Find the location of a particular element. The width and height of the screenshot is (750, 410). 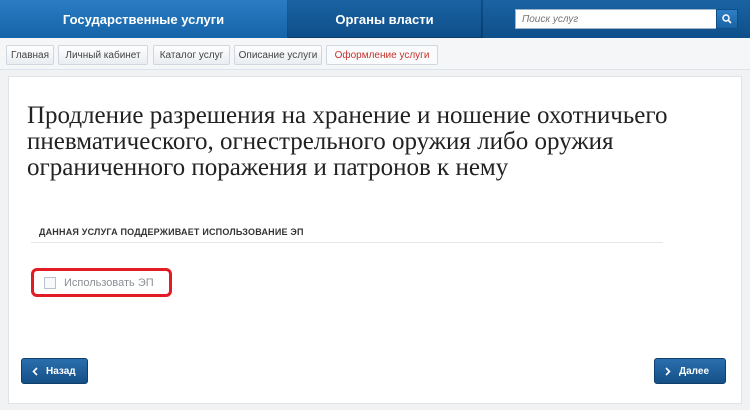

chevron-right-icon is located at coordinates (668, 371).